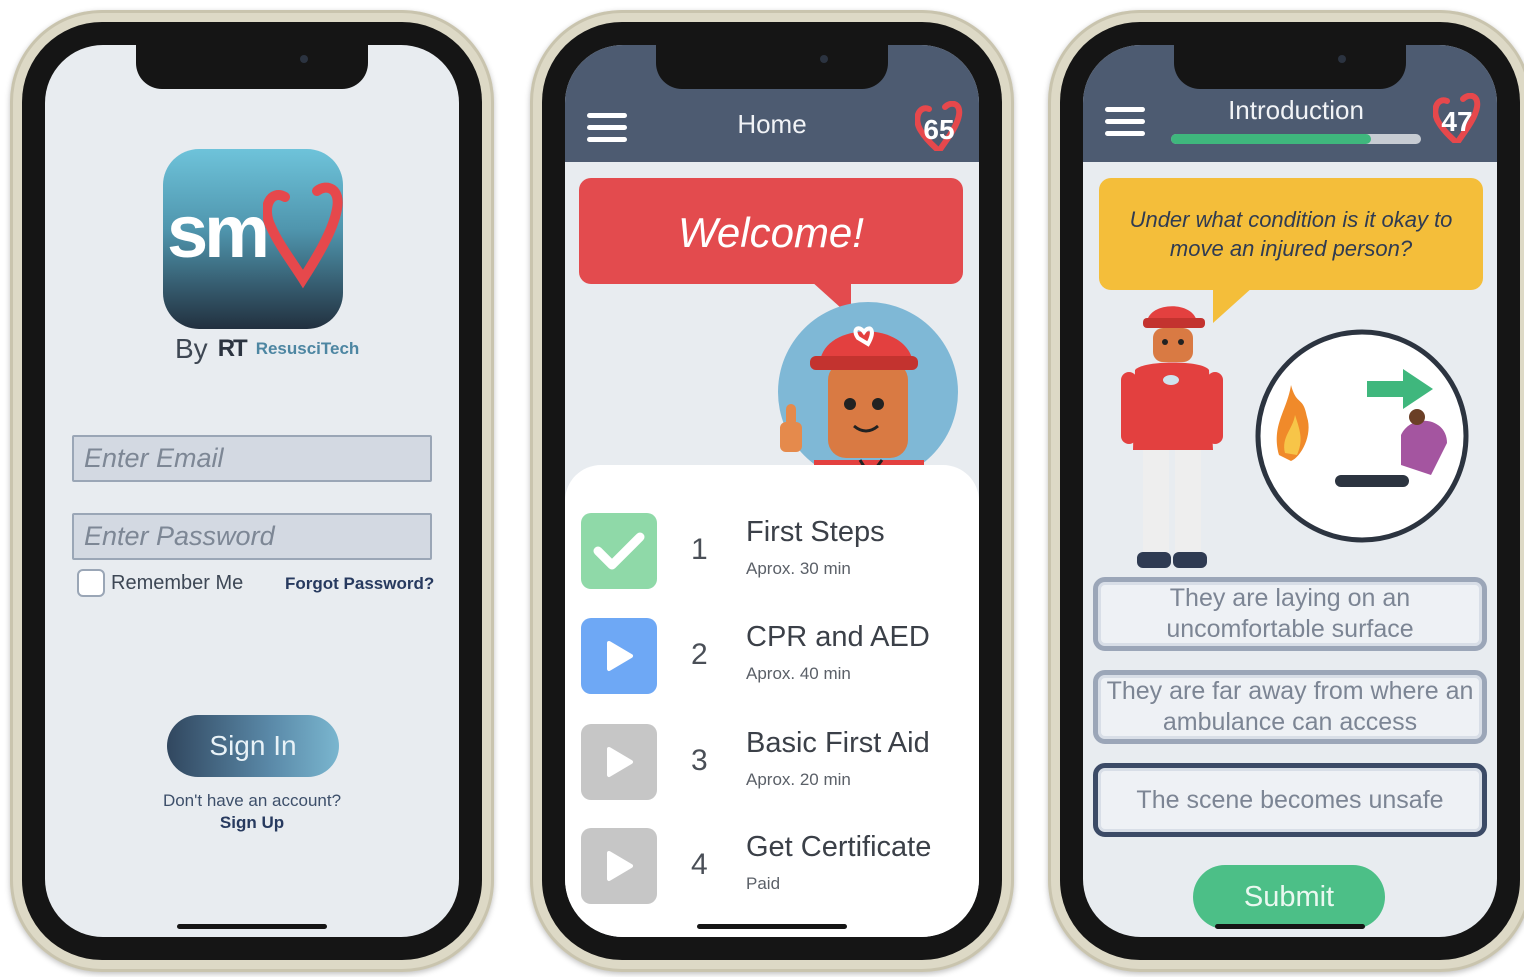 Image resolution: width=1524 pixels, height=977 pixels. Describe the element at coordinates (838, 743) in the screenshot. I see `lesson-title: Basic First Aid` at that location.